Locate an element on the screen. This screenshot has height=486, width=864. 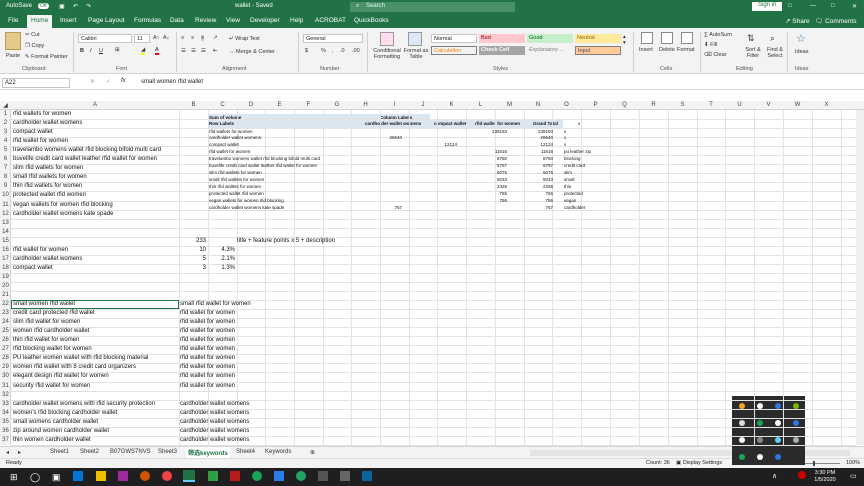
save-icon: ▣ is located at coordinates (62, 6).